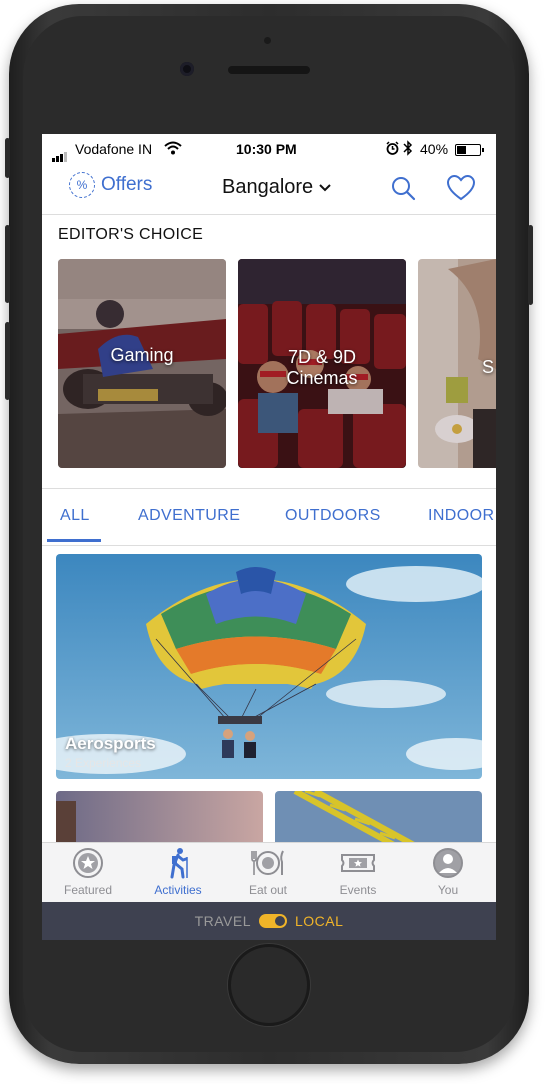 This screenshot has height=1084, width=550. I want to click on activity-card-title: Aerosports, so click(110, 743).